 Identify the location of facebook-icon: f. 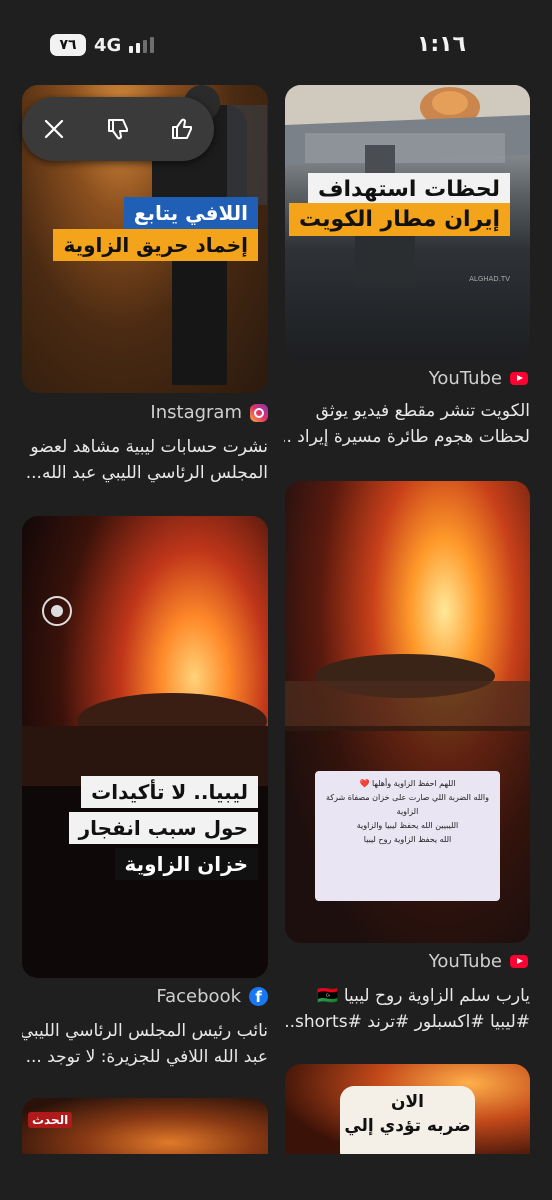
(258, 996).